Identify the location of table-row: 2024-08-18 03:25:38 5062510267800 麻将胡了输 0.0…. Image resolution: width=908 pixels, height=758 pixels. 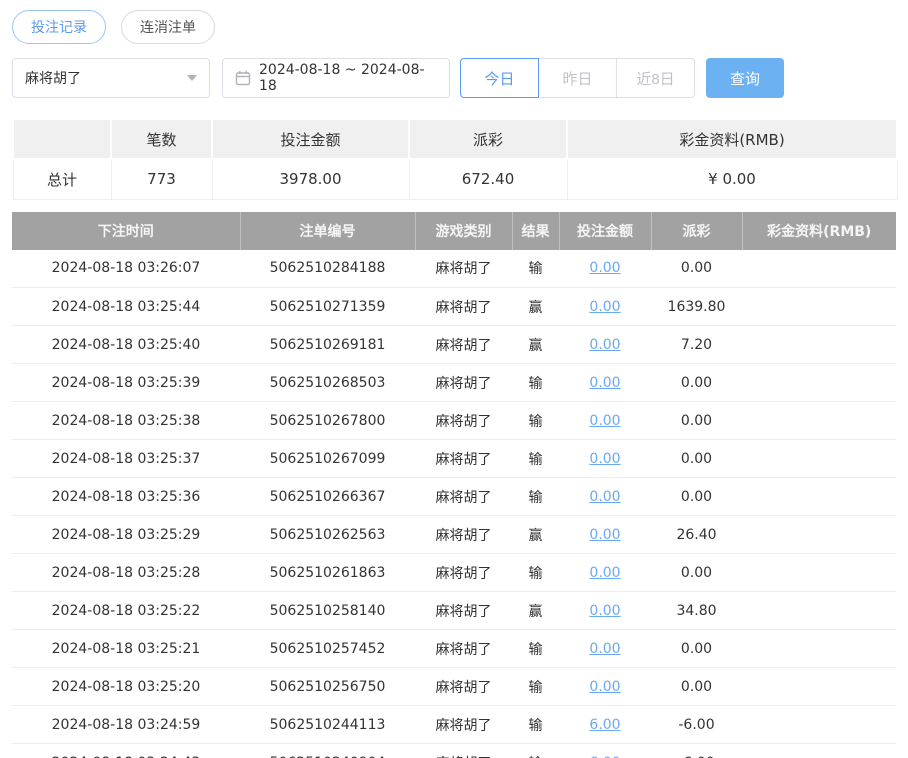
(454, 420).